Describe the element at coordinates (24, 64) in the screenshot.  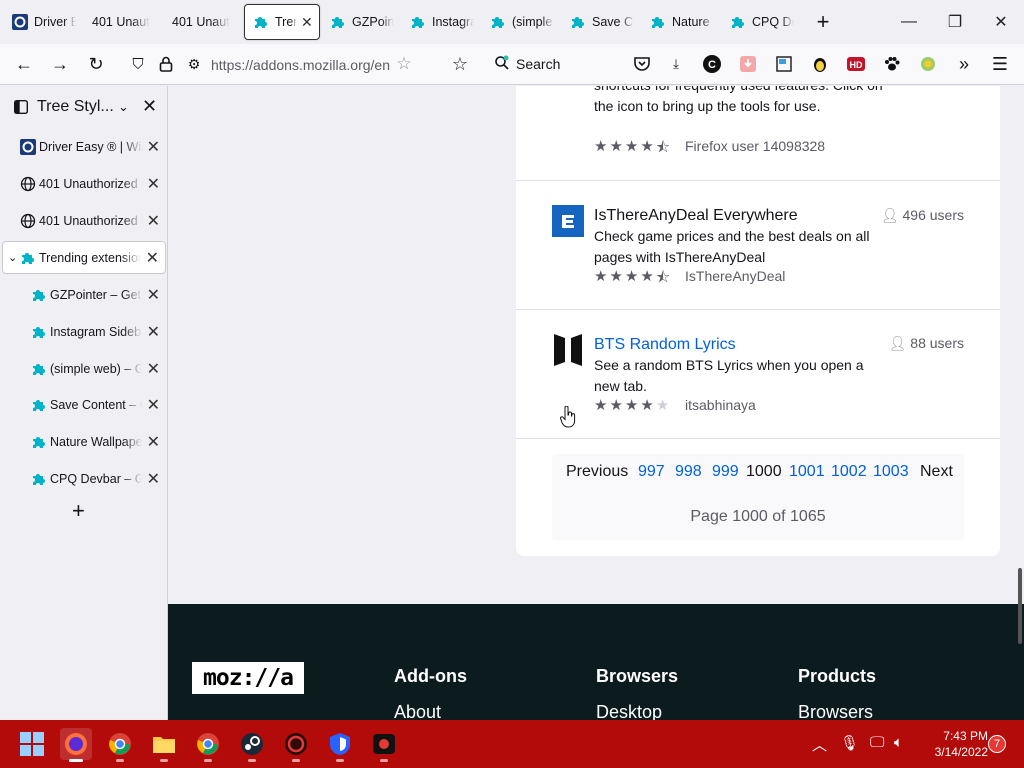
I see `back-button: ←` at that location.